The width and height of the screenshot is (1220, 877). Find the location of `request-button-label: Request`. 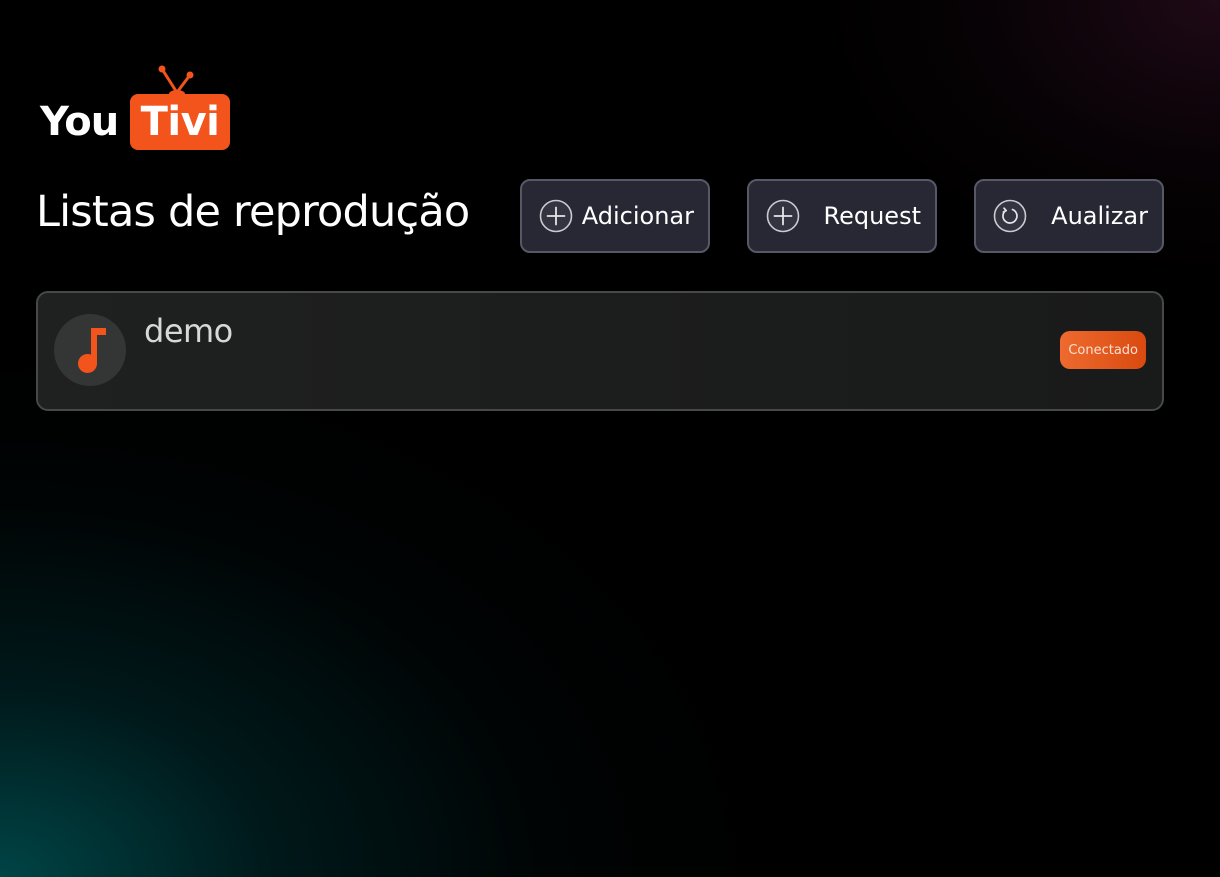

request-button-label: Request is located at coordinates (872, 216).